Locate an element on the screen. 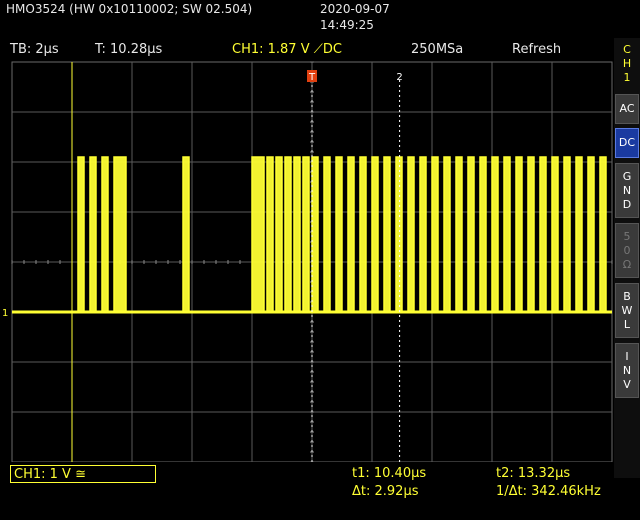 This screenshot has width=640, height=520. date-display: 2020-09-07 is located at coordinates (355, 9).